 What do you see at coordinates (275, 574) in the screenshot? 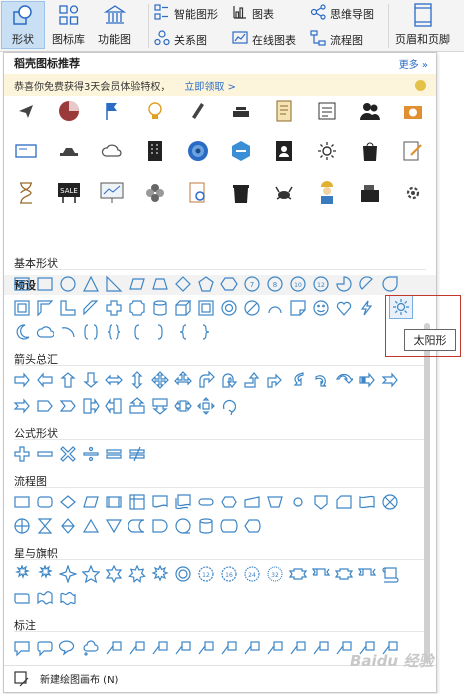
I see `shape-s32-icon: 32` at bounding box center [275, 574].